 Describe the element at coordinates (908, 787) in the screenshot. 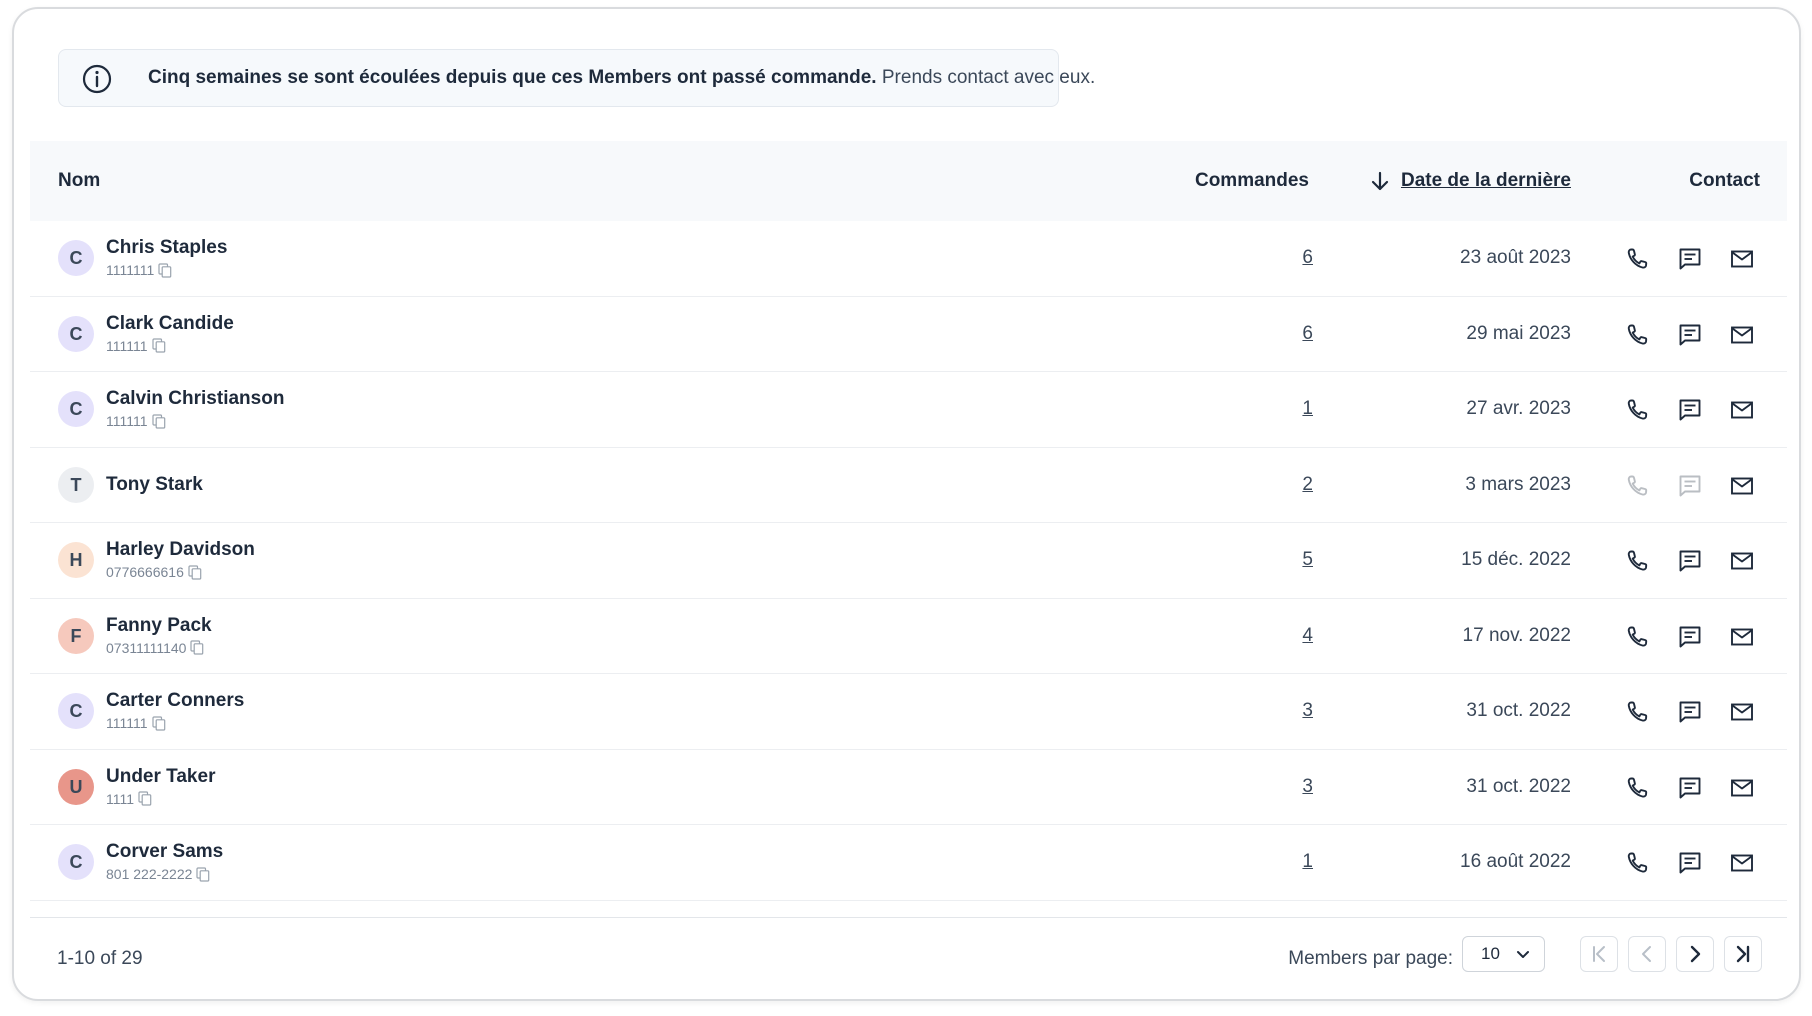

I see `table-row: U Under Taker 1111 3 31 oct. 2022` at that location.